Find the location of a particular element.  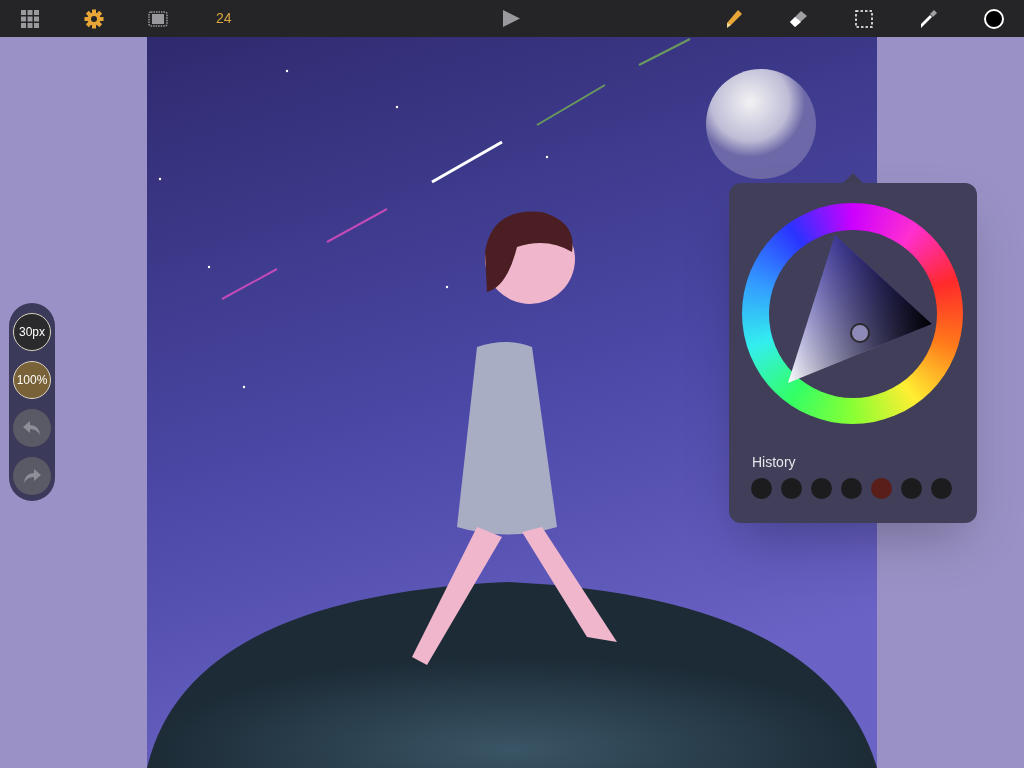

selection-tool-button is located at coordinates (864, 18).